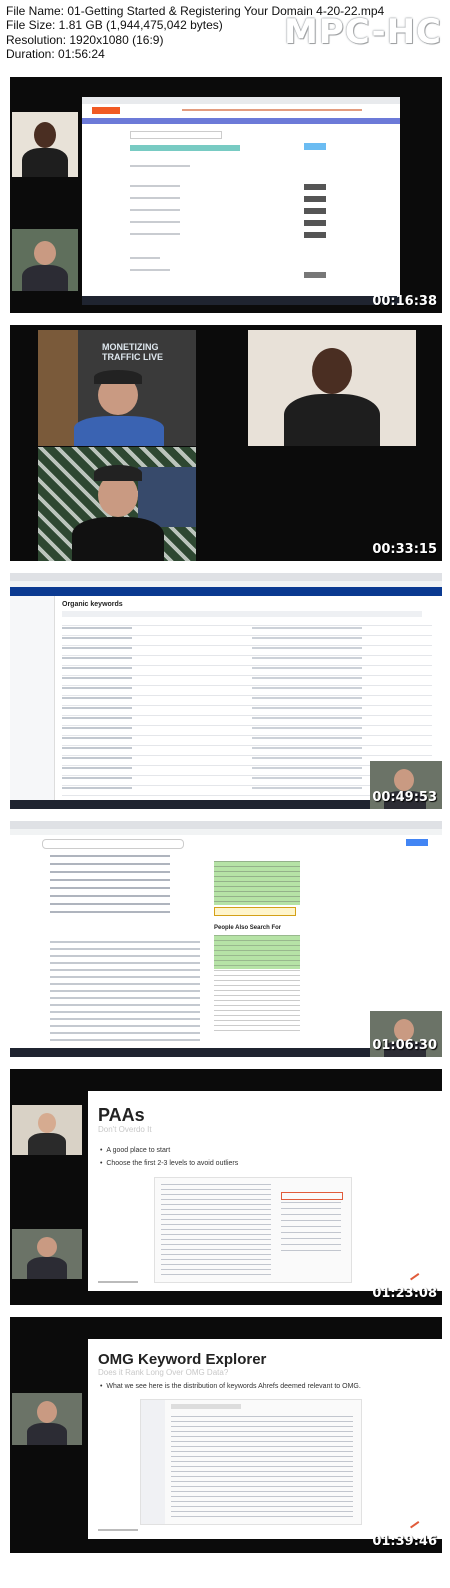  Describe the element at coordinates (404, 1541) in the screenshot. I see `timestamp: 01:39:46` at that location.